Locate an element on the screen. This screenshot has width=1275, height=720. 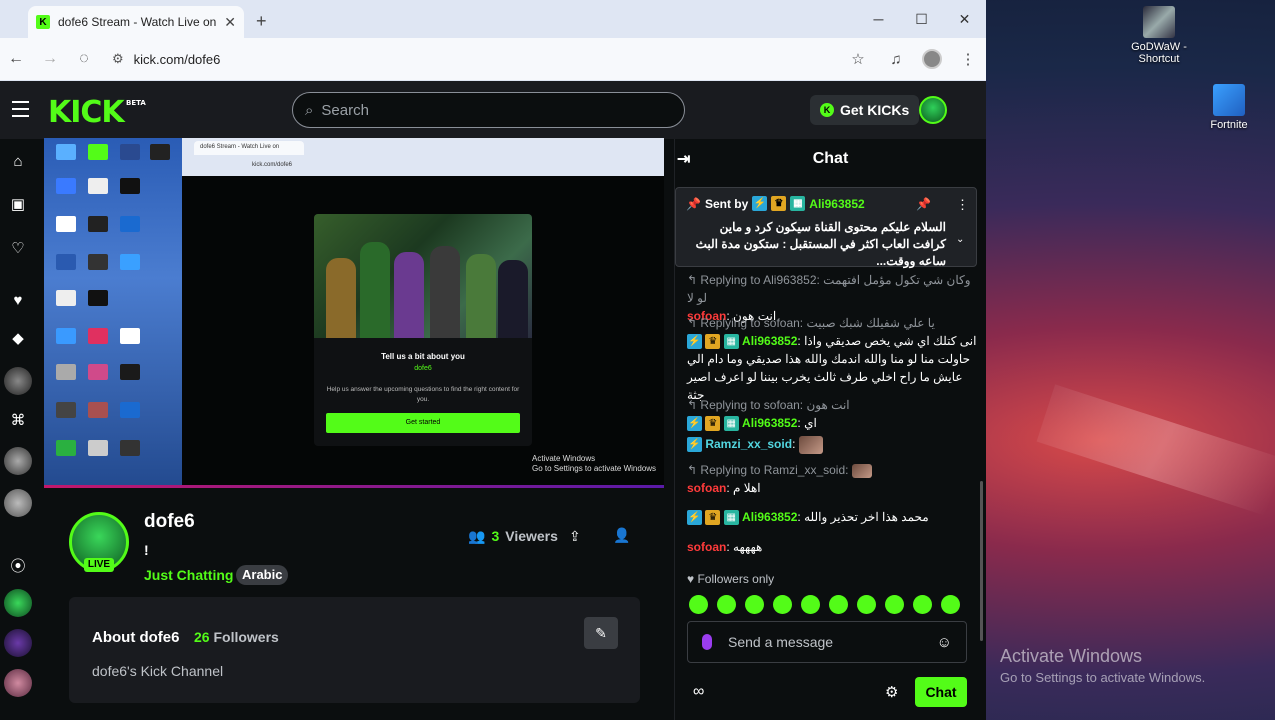
viewers-icon: 👥 is located at coordinates (477, 536).